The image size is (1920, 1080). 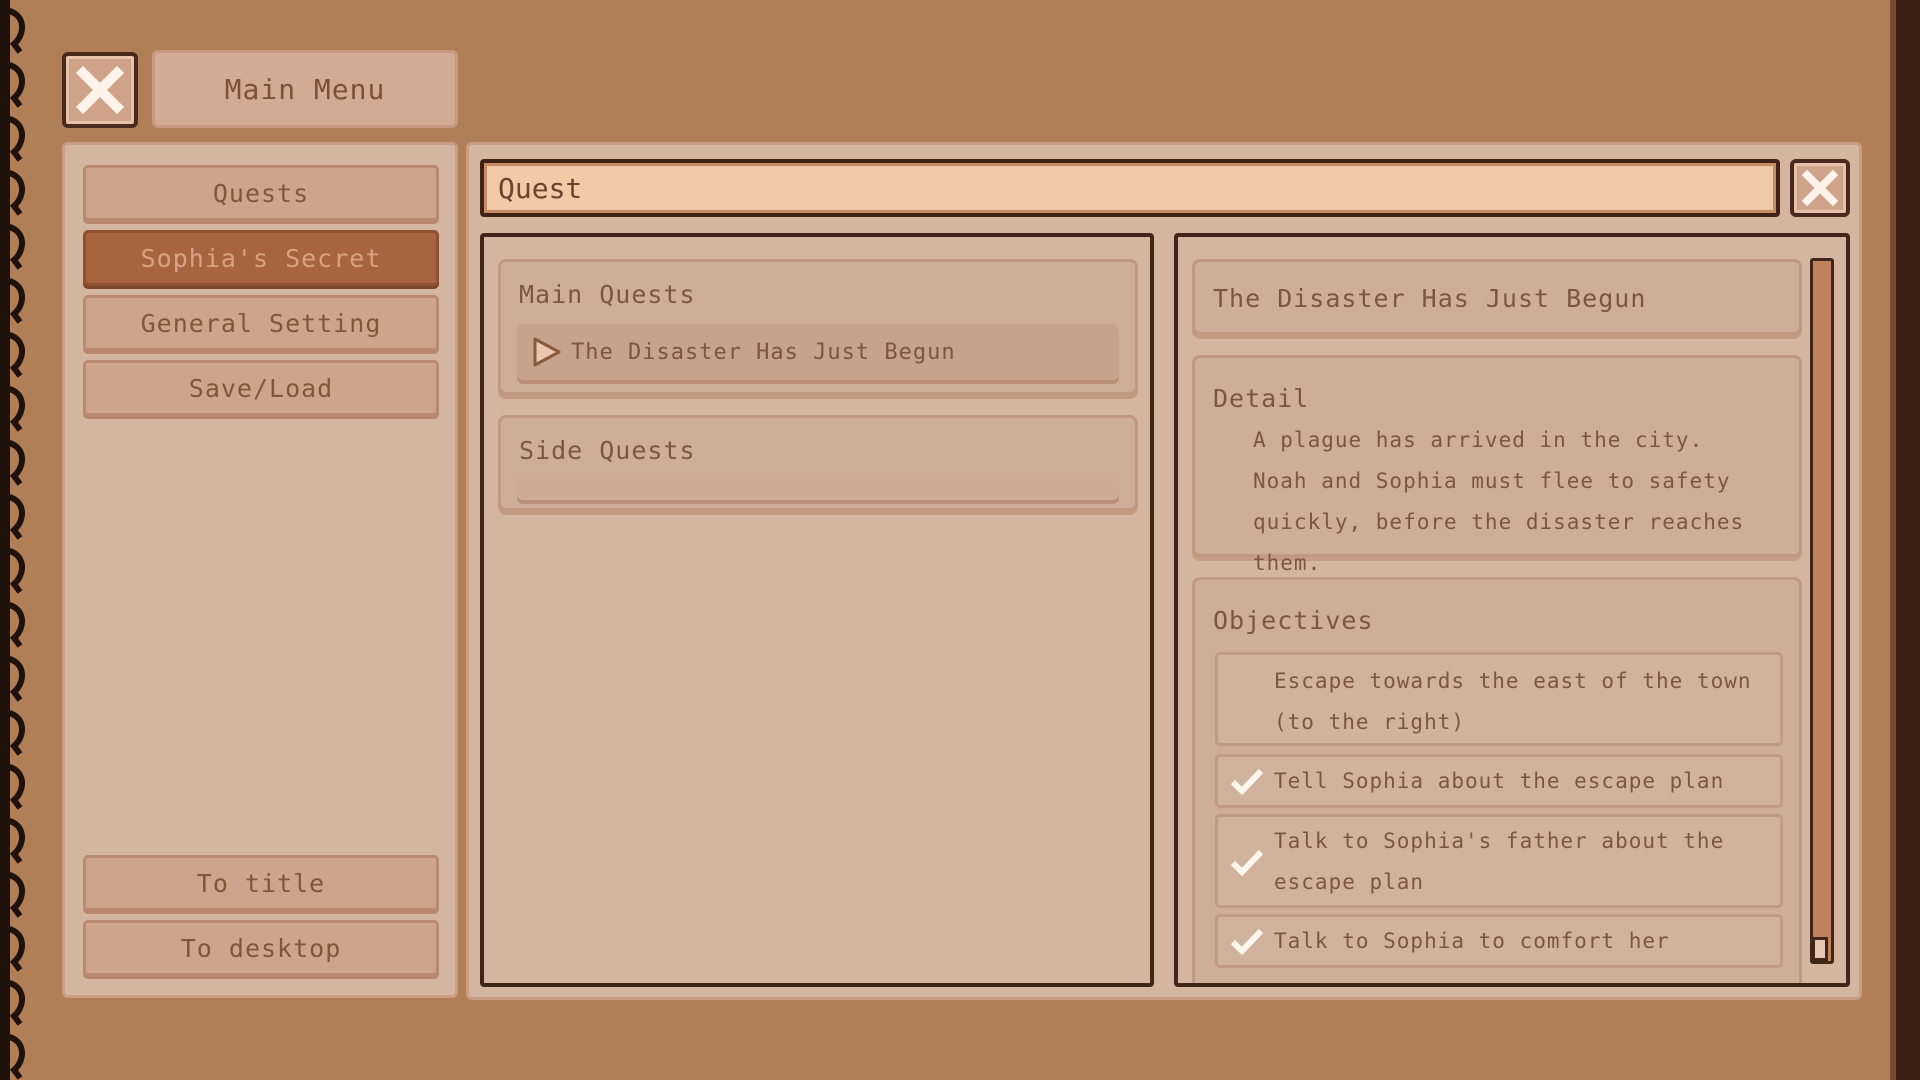 I want to click on side-quests-card: Side Quests, so click(x=818, y=463).